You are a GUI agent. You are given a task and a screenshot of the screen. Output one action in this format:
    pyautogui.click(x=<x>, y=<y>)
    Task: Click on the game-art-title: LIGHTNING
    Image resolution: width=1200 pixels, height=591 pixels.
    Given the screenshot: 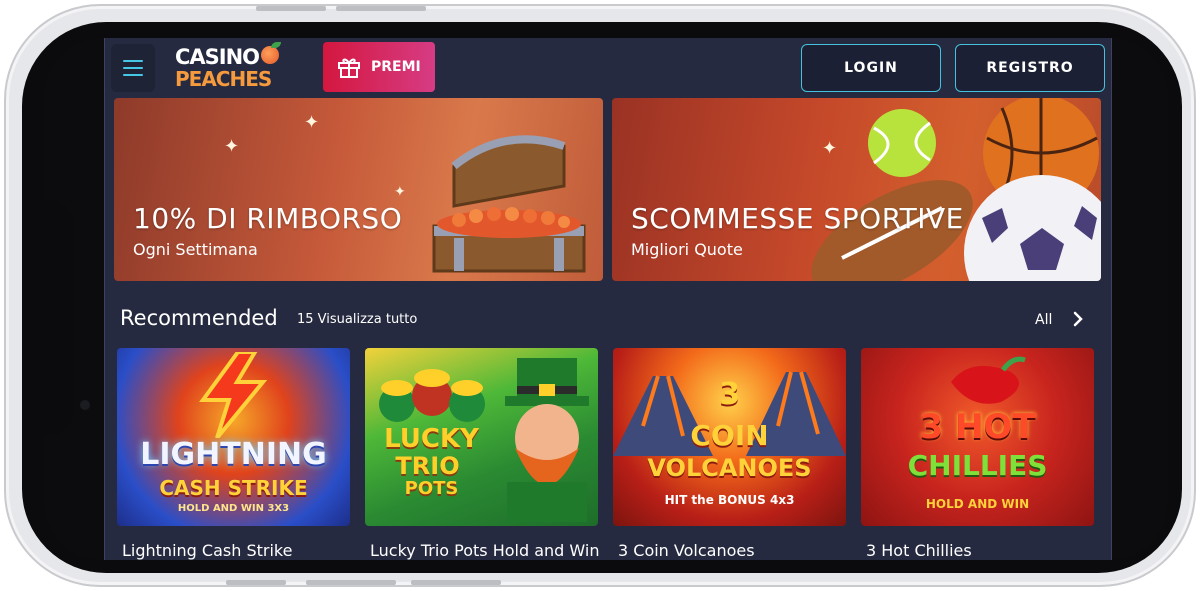 What is the action you would take?
    pyautogui.click(x=233, y=454)
    